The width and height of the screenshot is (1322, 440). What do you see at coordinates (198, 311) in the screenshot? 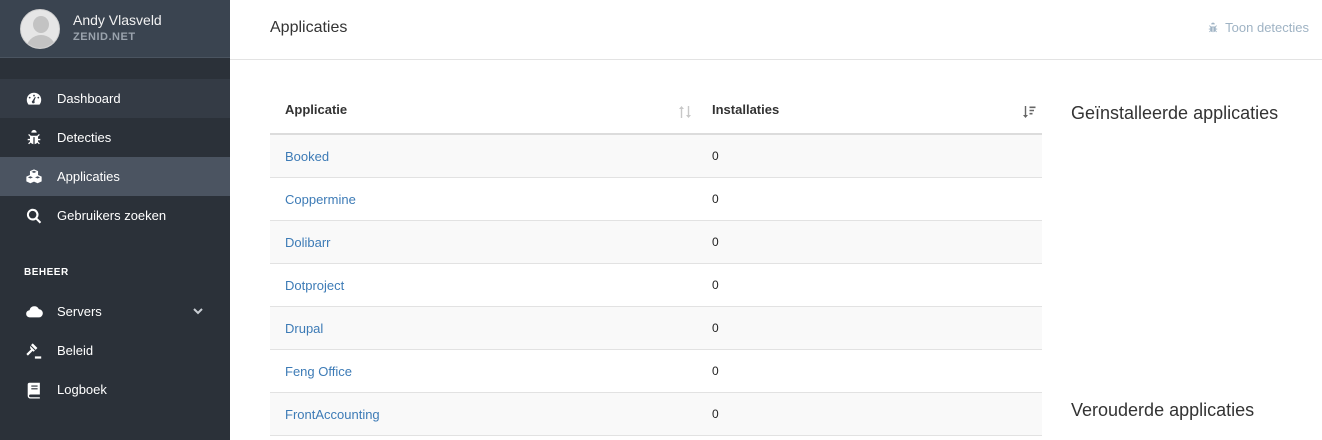
I see `chevron-down-icon` at bounding box center [198, 311].